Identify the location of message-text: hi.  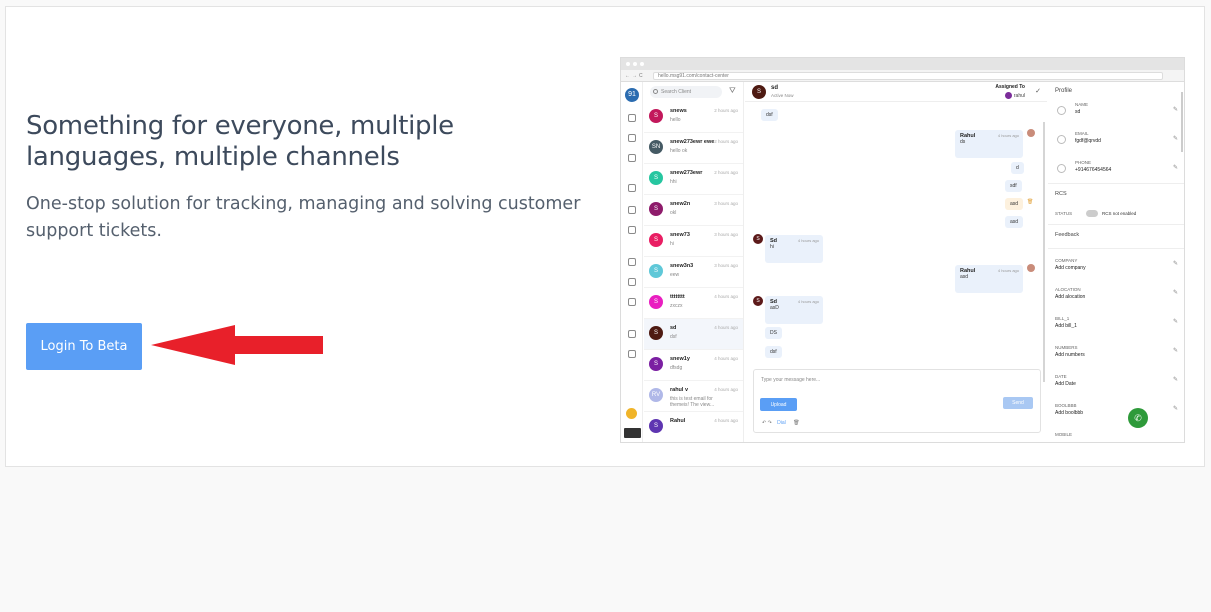
(772, 247).